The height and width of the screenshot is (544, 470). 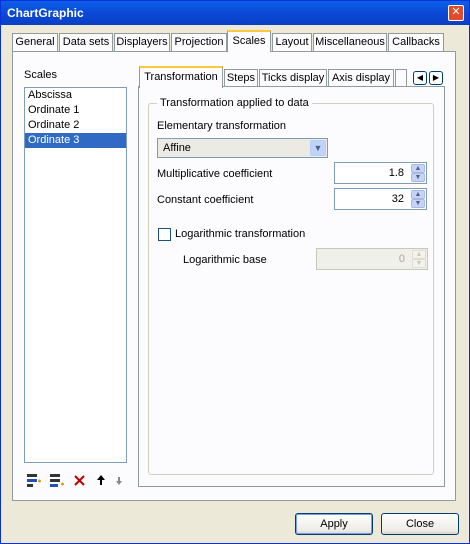 I want to click on spinner-value: 1.8, so click(x=396, y=173).